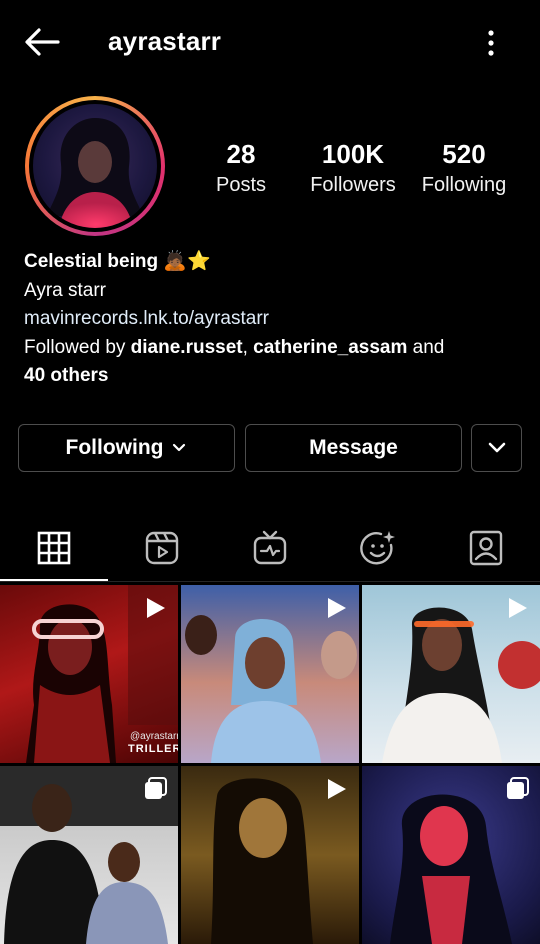 The height and width of the screenshot is (944, 540). What do you see at coordinates (54, 580) in the screenshot?
I see `active-tab-indicator` at bounding box center [54, 580].